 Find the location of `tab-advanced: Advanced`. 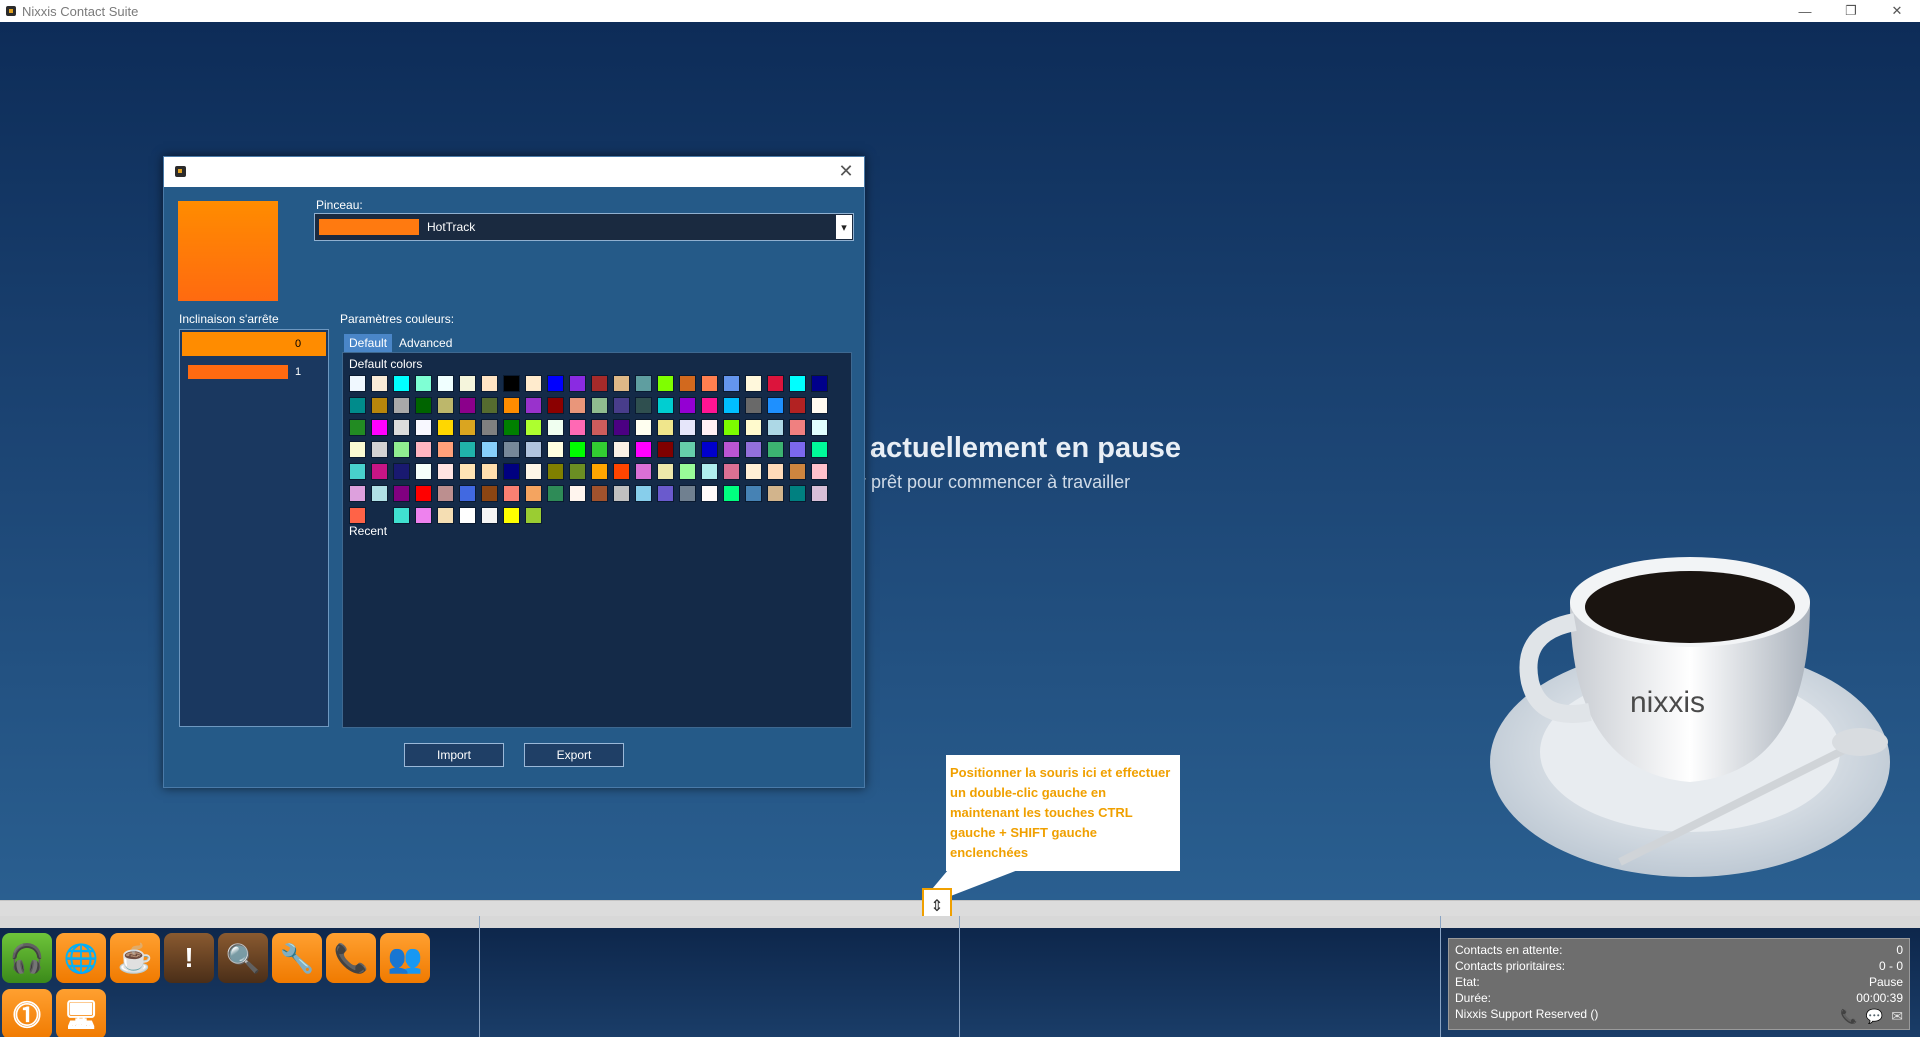

tab-advanced: Advanced is located at coordinates (425, 343).